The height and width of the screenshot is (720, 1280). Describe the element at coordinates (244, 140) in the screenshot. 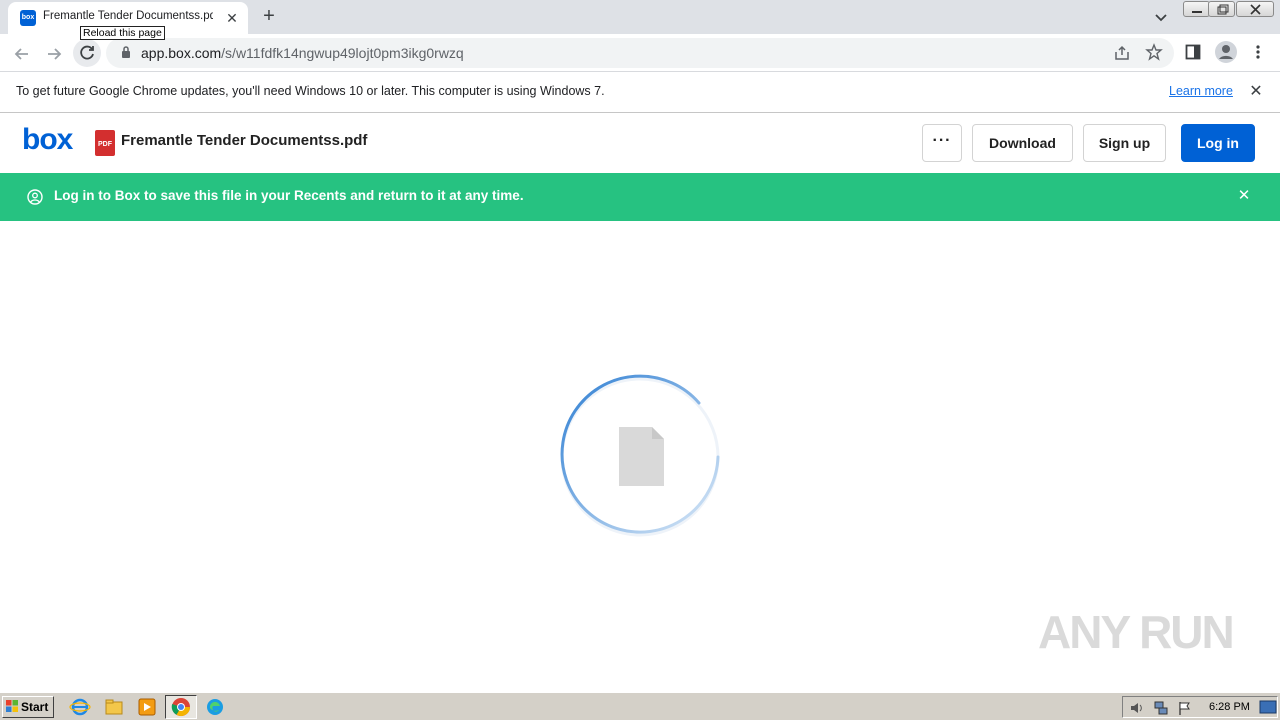

I see `file-name: Fremantle Tender Documentss.pdf` at that location.